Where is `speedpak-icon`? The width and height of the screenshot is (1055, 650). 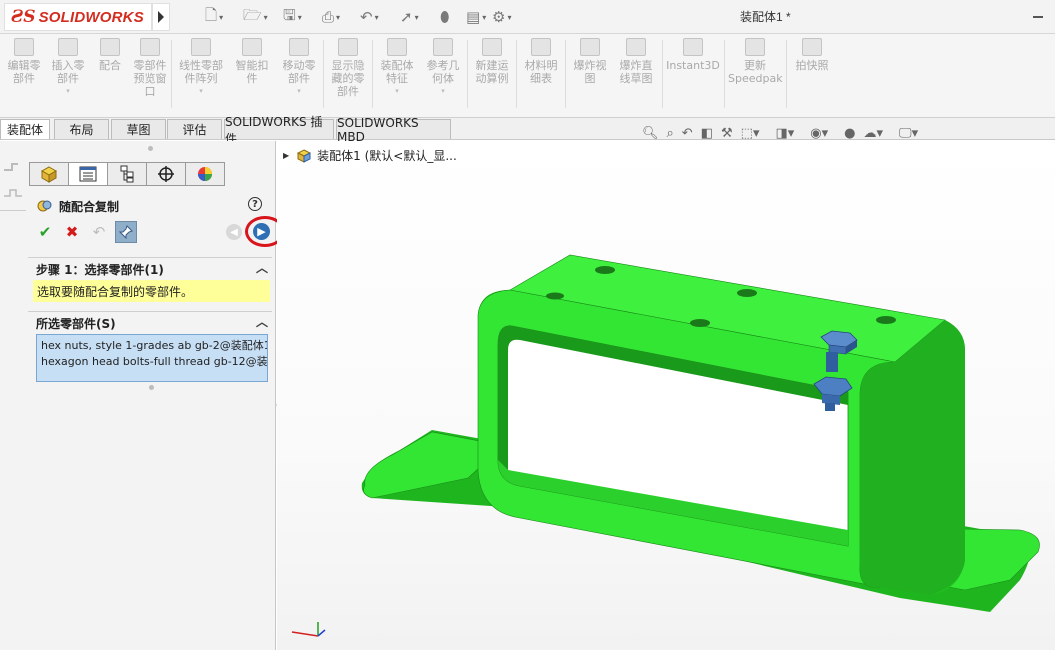 speedpak-icon is located at coordinates (755, 47).